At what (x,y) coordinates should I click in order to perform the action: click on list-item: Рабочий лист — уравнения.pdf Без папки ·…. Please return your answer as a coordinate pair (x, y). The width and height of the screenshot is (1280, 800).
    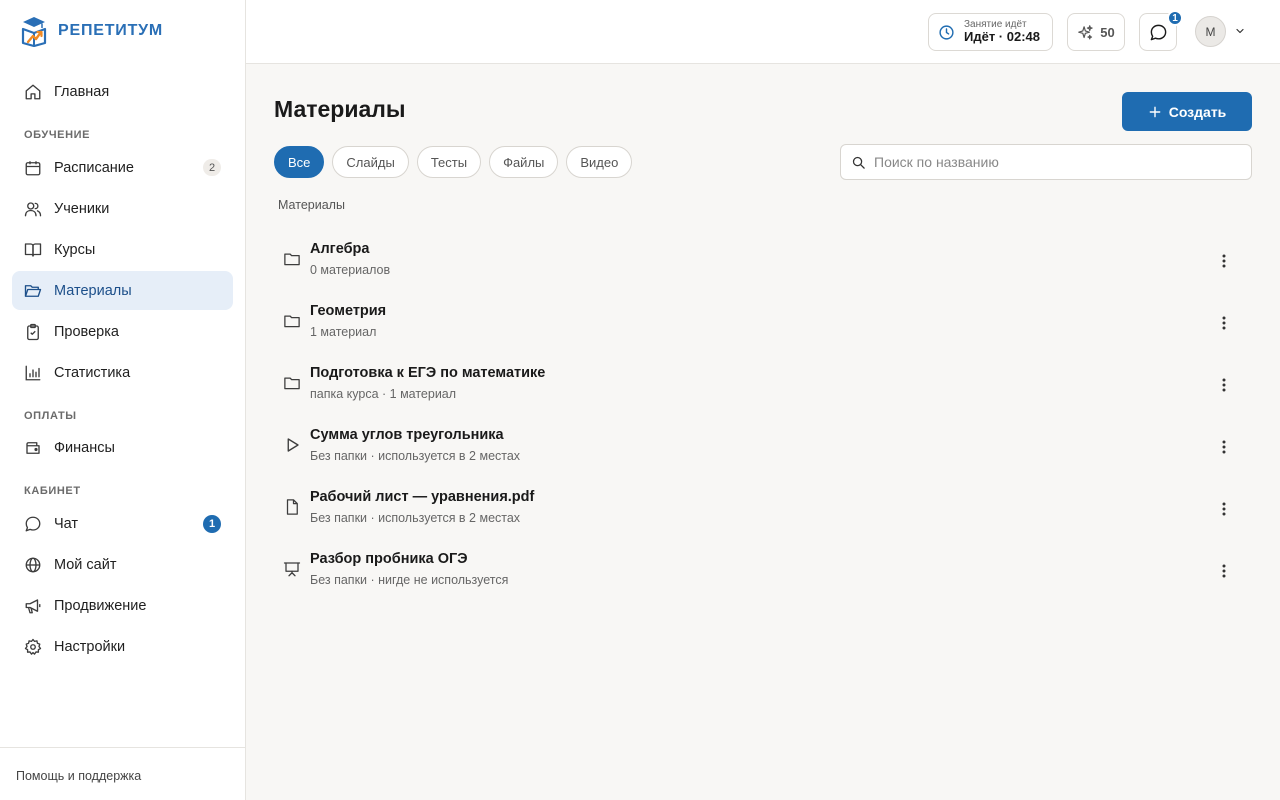
    Looking at the image, I should click on (763, 508).